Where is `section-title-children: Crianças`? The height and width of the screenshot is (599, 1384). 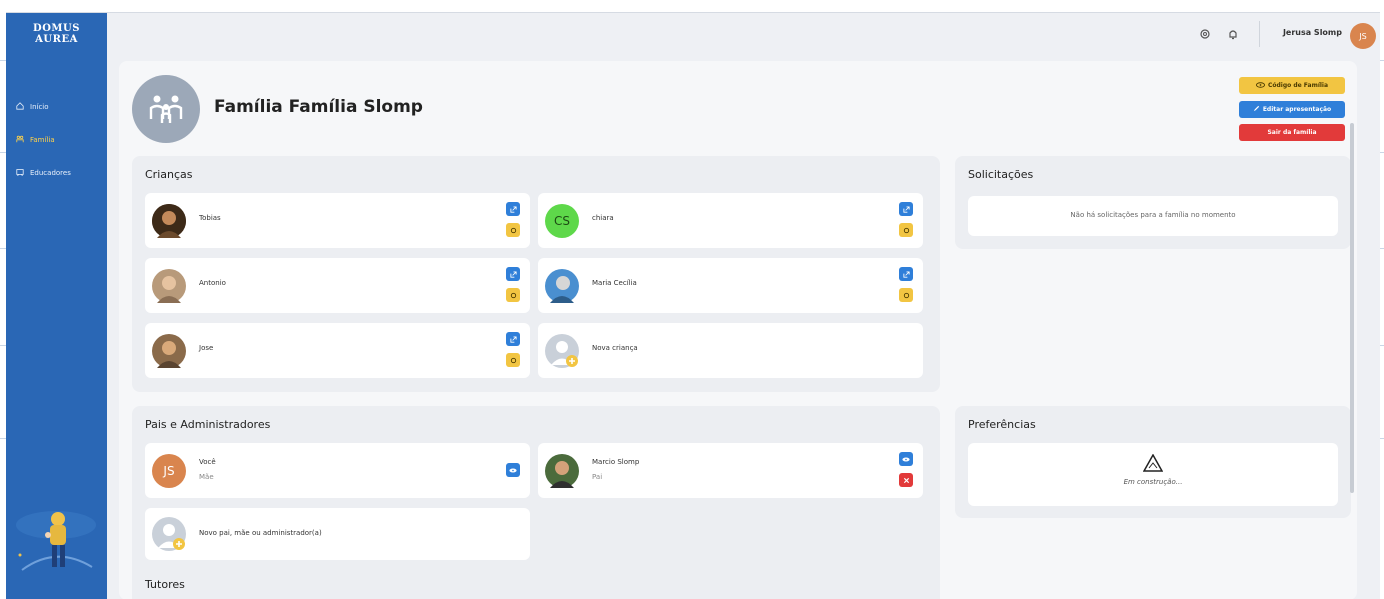 section-title-children: Crianças is located at coordinates (169, 174).